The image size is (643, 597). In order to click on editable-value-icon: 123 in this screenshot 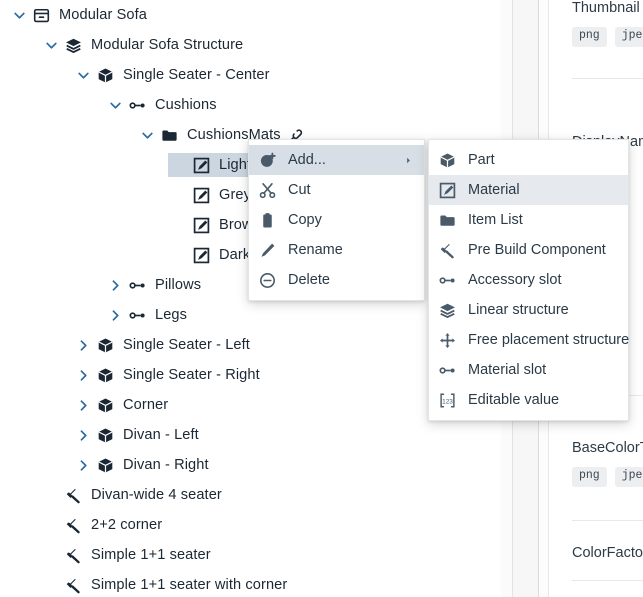, I will do `click(451, 400)`.